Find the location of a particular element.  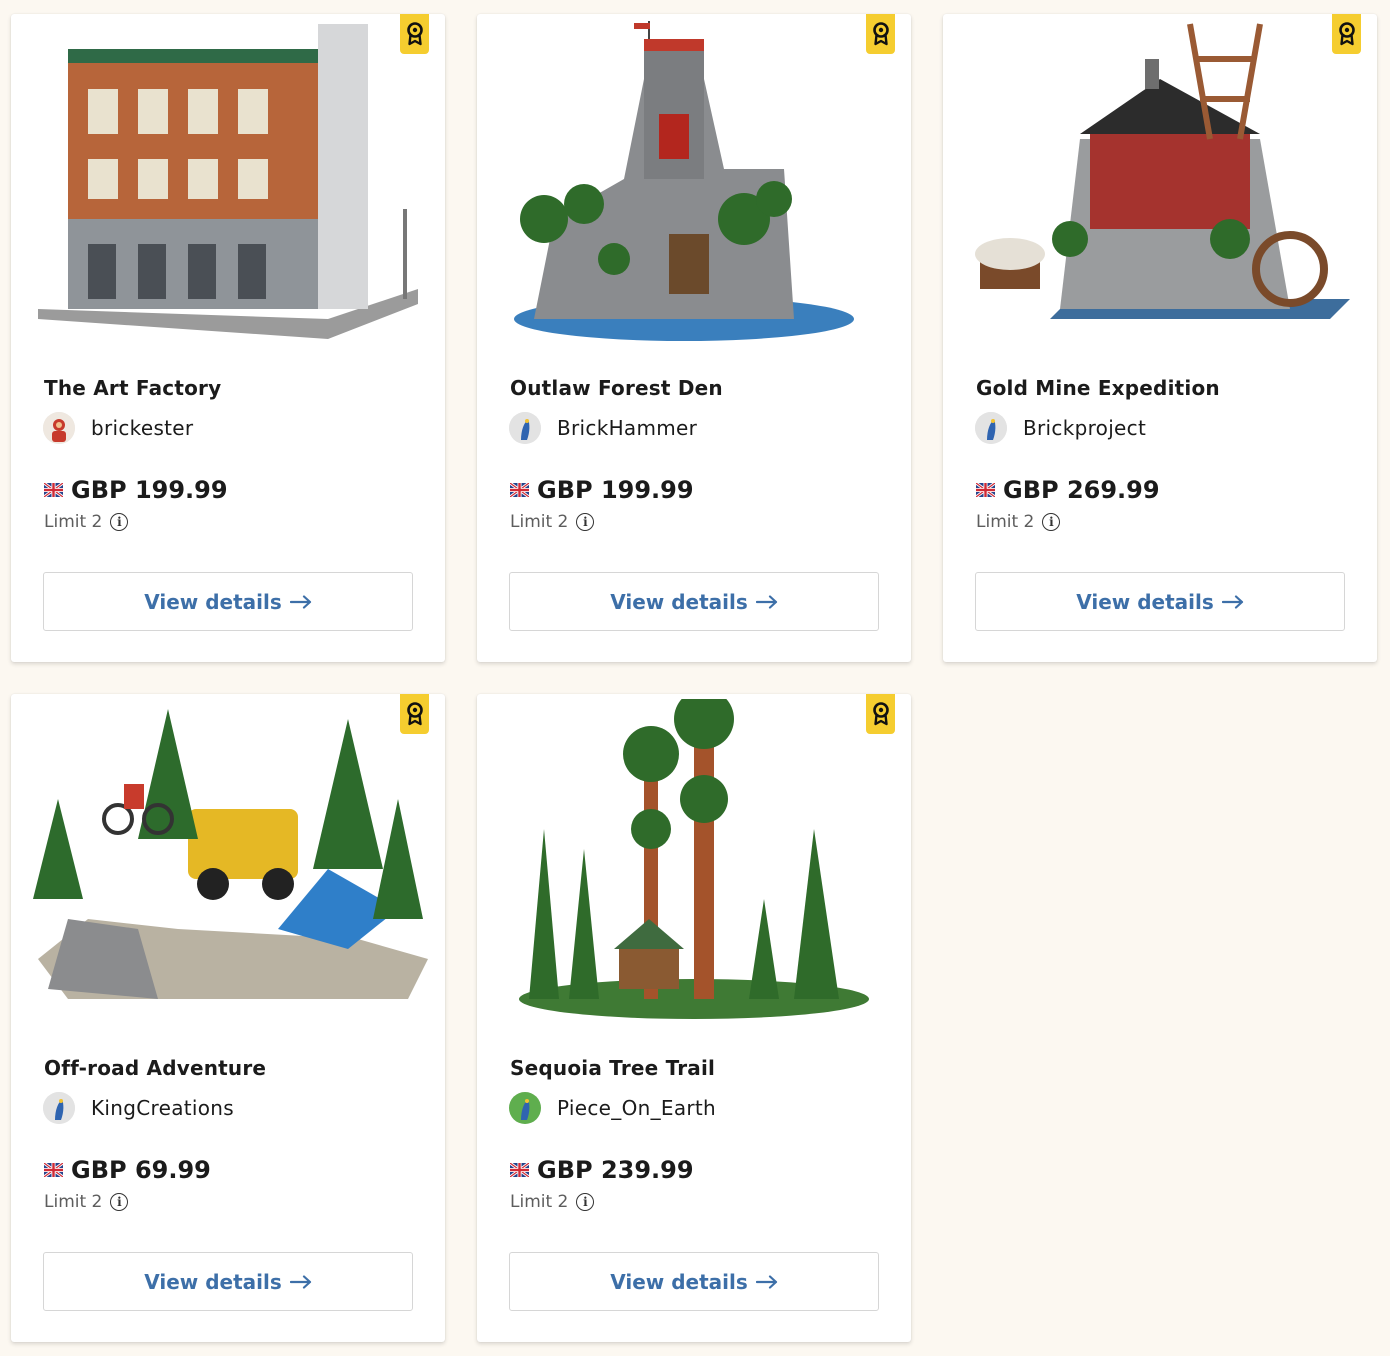

author: Brickproject is located at coordinates (1060, 428).